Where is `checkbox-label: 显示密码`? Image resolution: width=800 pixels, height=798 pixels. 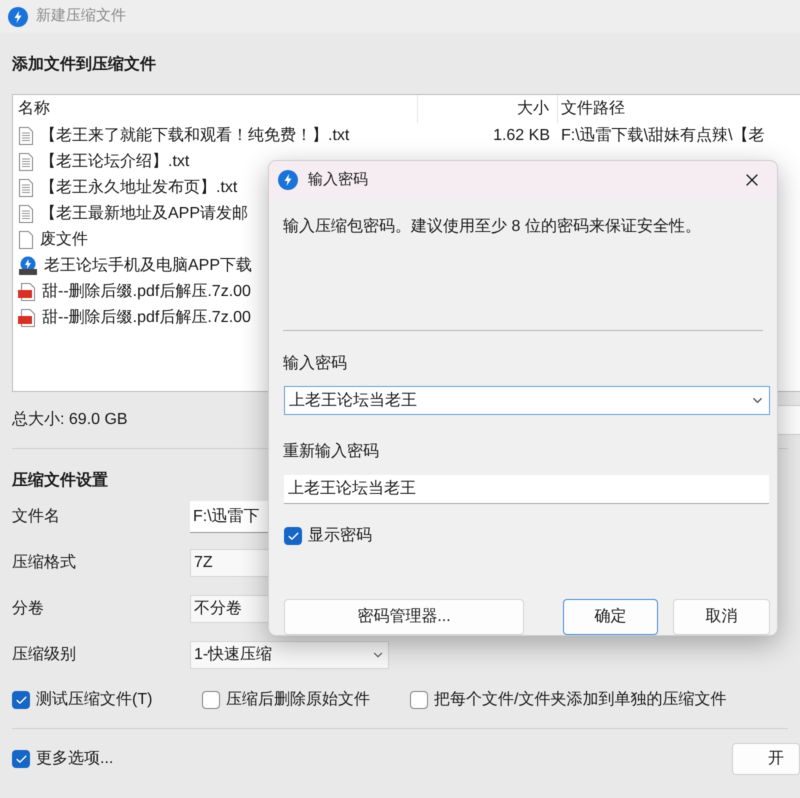 checkbox-label: 显示密码 is located at coordinates (340, 536).